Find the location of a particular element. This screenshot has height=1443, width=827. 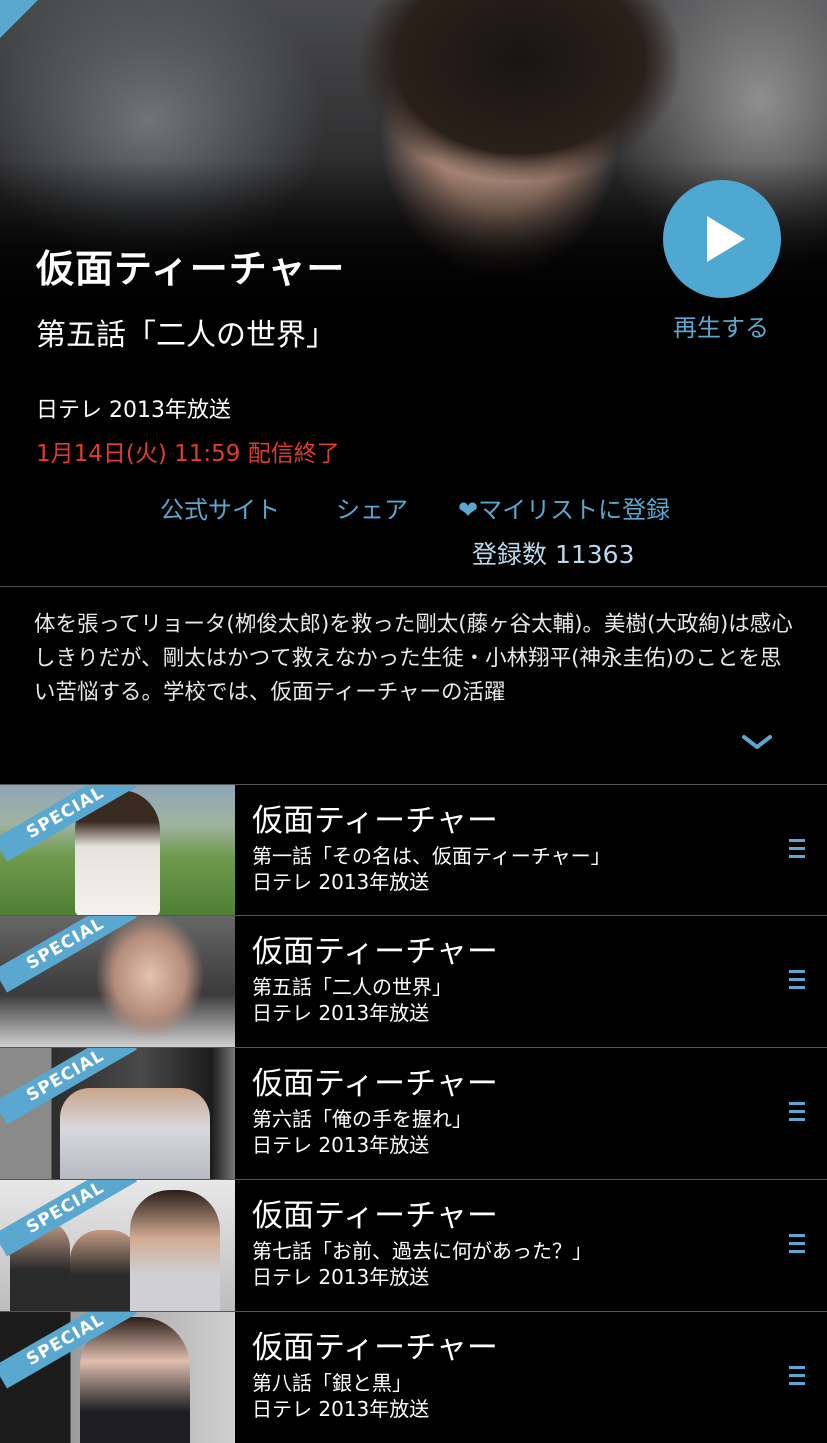

episode-name: 第七話「お前、過去に何があった？」 is located at coordinates (422, 1251).